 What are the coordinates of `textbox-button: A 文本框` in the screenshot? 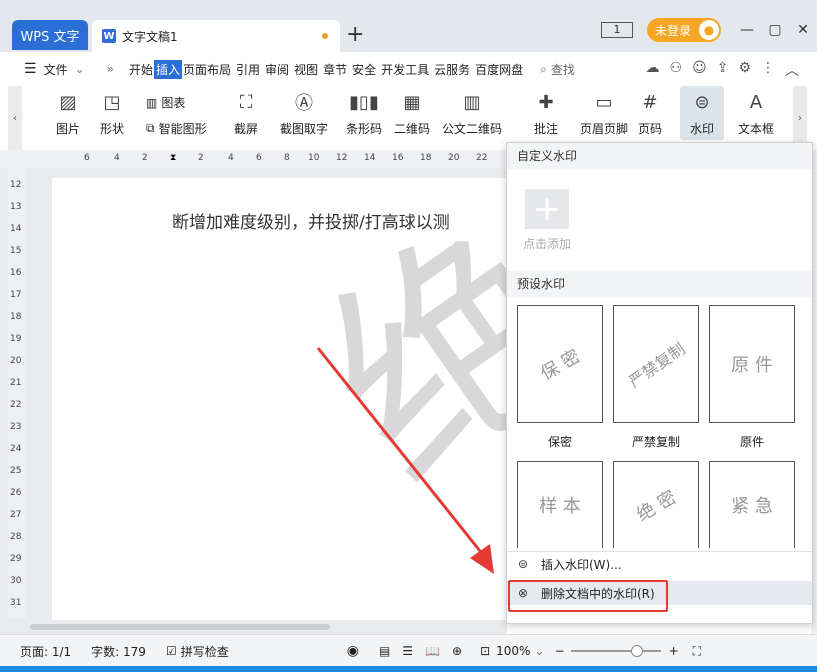 It's located at (756, 111).